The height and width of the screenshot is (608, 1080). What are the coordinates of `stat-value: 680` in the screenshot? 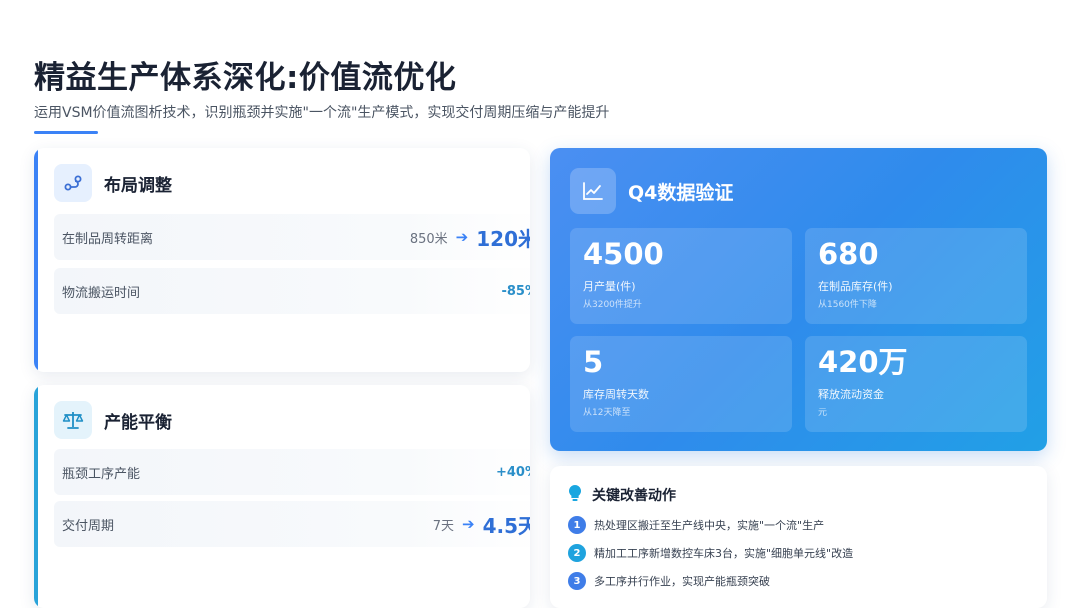 It's located at (848, 254).